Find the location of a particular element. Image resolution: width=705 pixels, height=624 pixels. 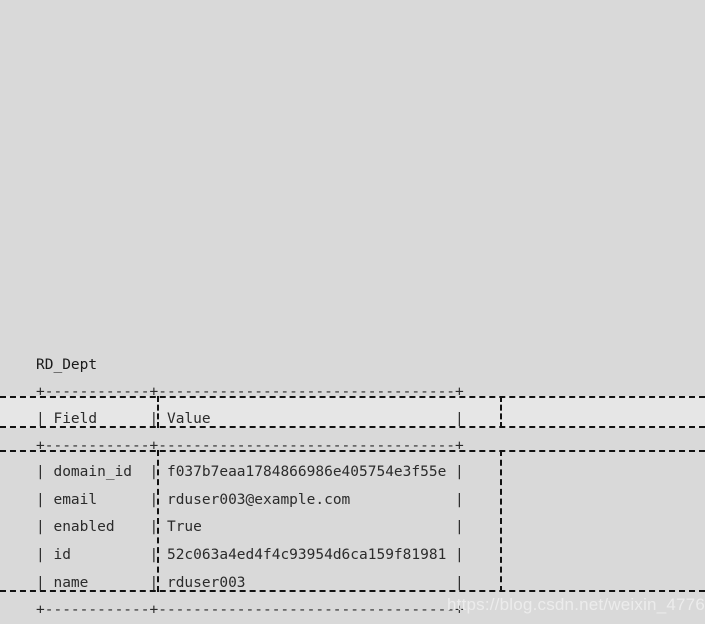

table-cell-field: | domain_id is located at coordinates (93, 472).